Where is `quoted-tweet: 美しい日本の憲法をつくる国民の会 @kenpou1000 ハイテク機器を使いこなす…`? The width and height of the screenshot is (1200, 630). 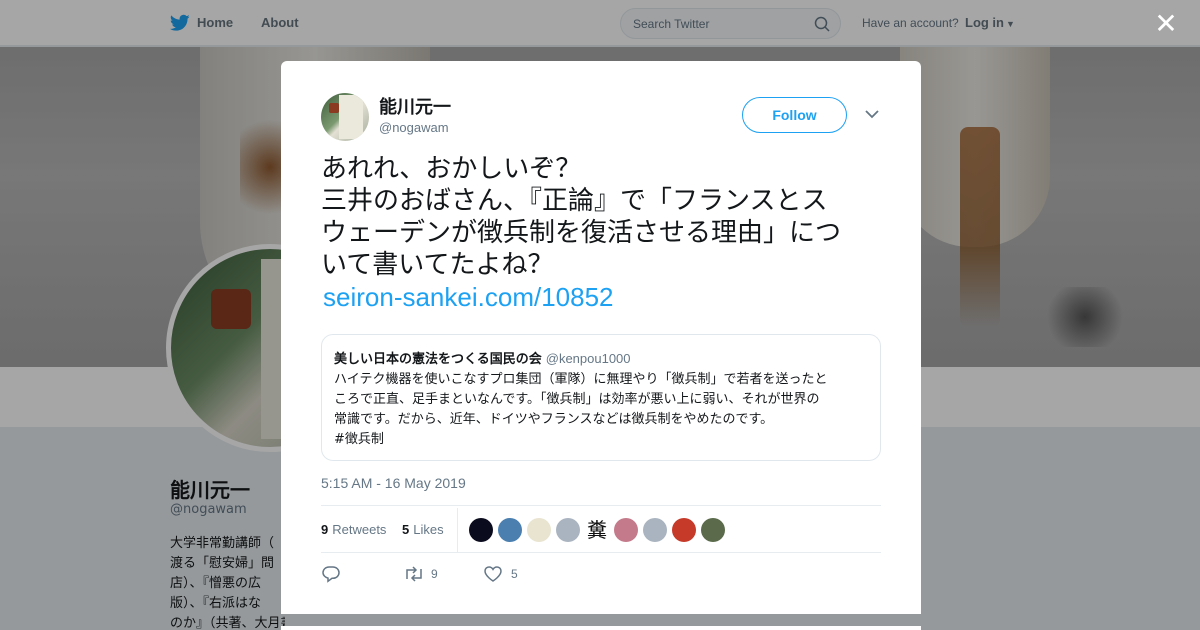 quoted-tweet: 美しい日本の憲法をつくる国民の会 @kenpou1000 ハイテク機器を使いこなす… is located at coordinates (601, 397).